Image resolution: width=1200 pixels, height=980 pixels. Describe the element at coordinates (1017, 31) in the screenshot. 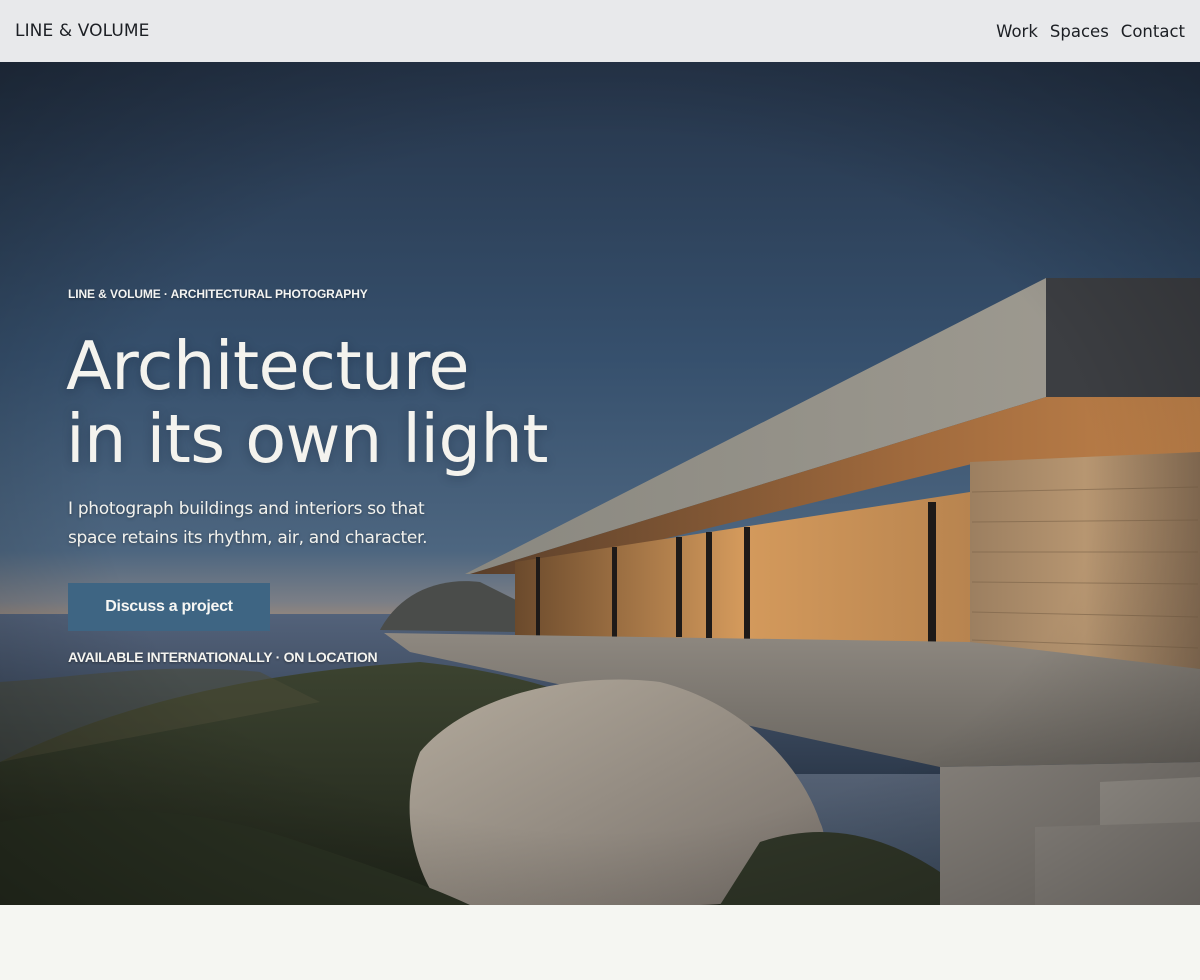

I see `nav-link-work: Work` at that location.